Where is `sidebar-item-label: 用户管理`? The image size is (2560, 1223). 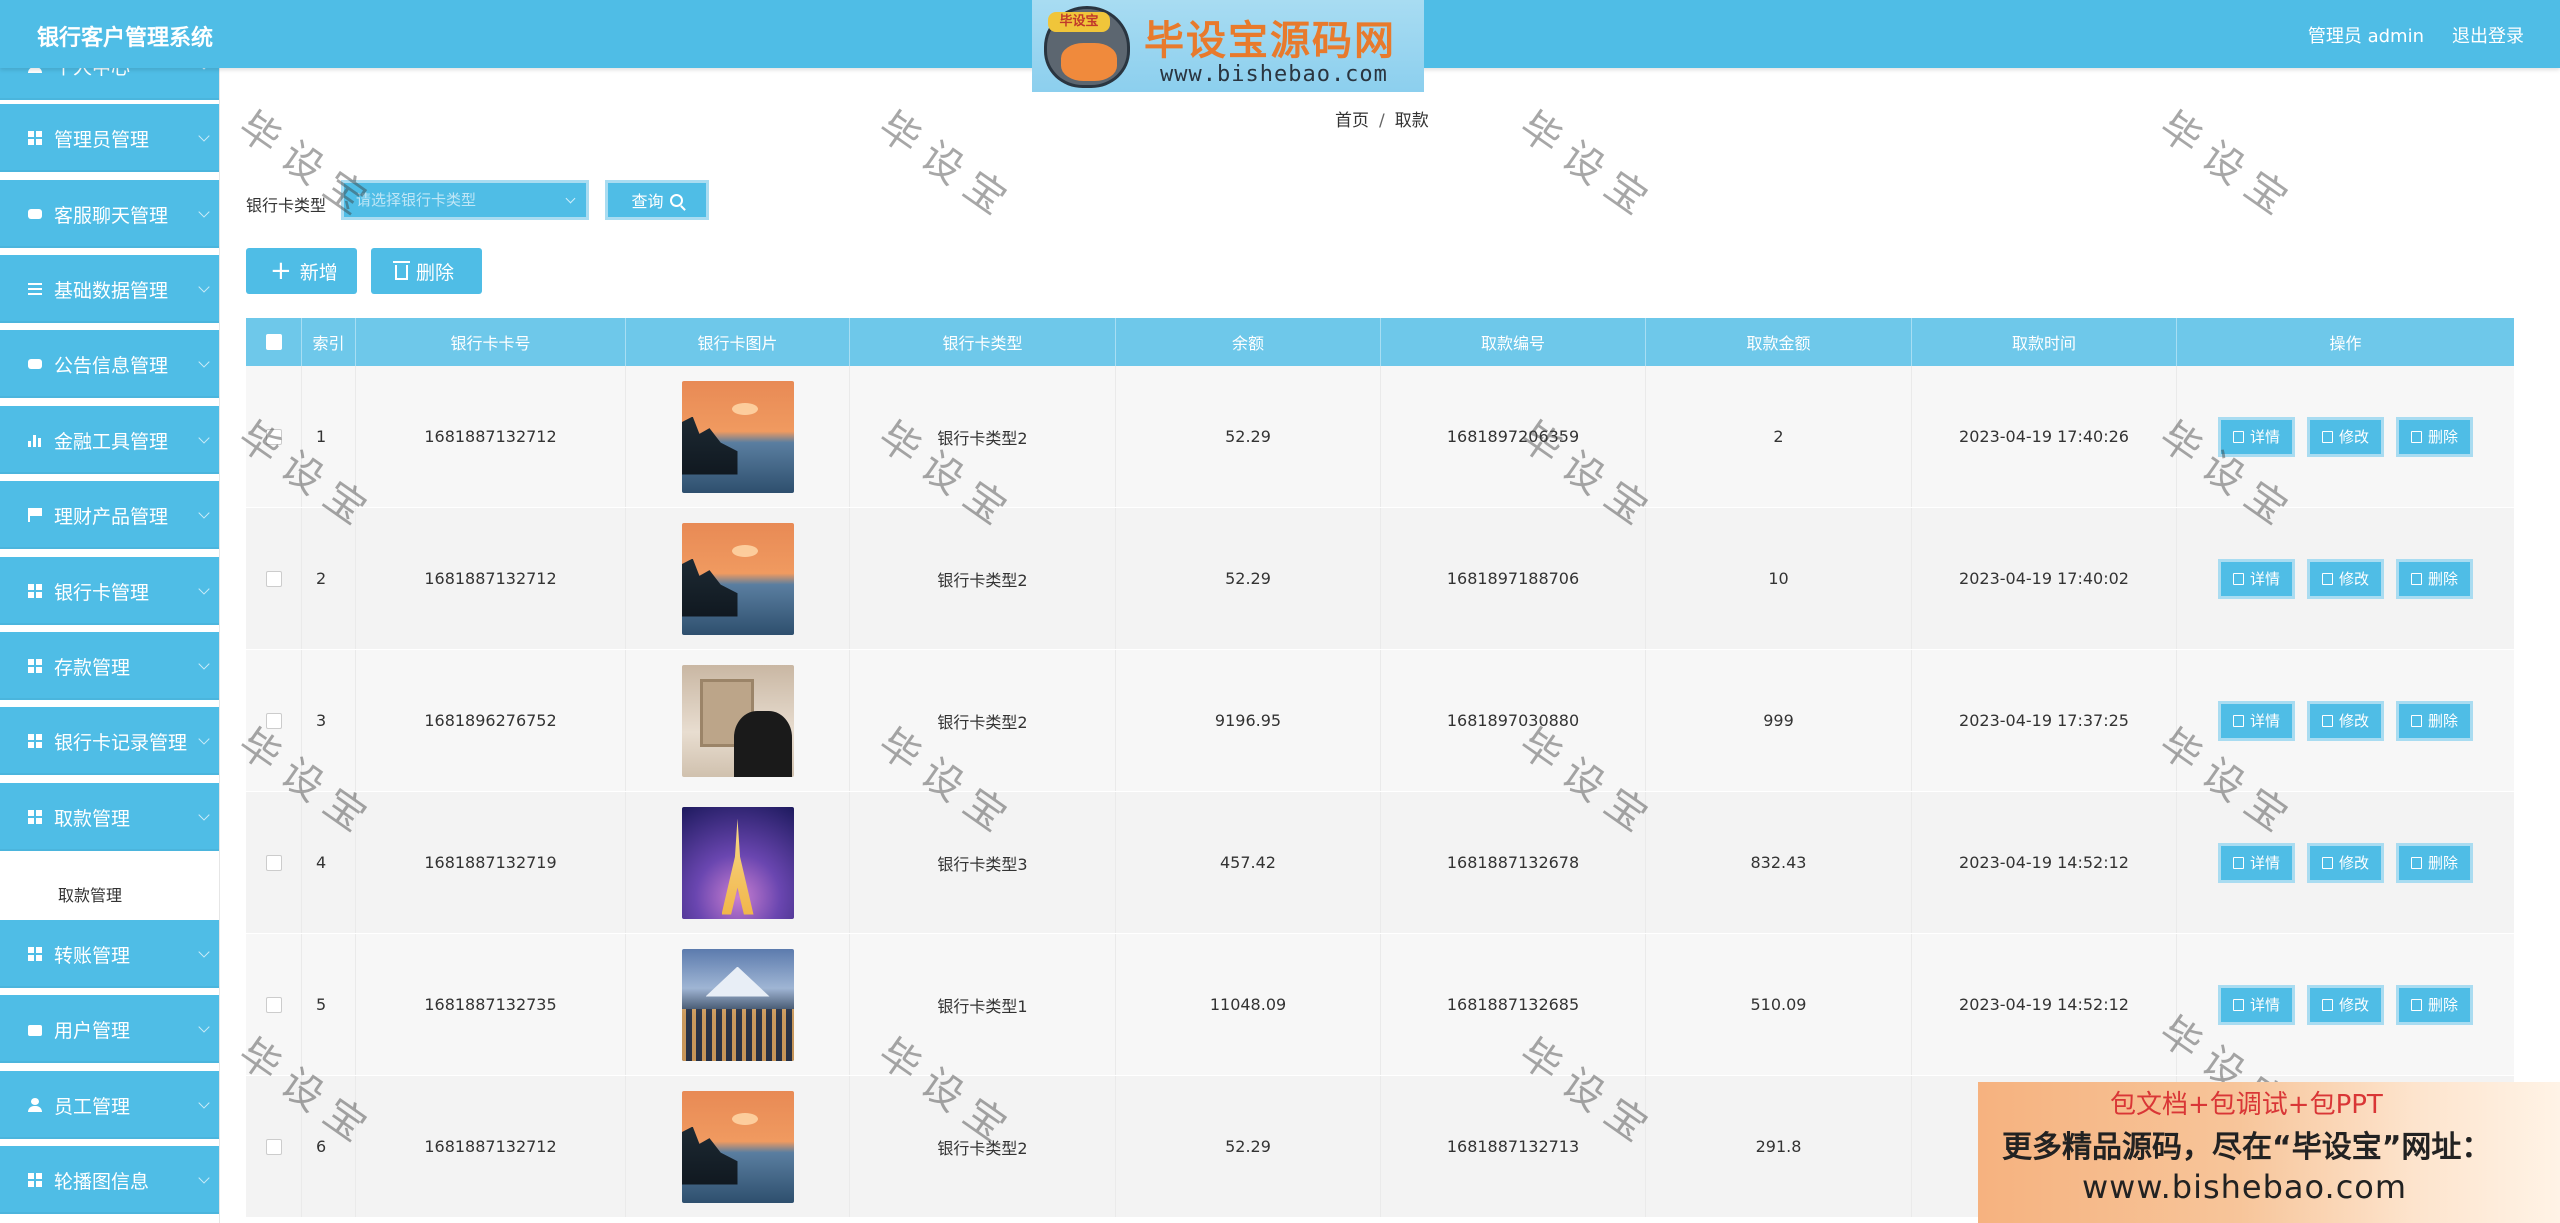
sidebar-item-label: 用户管理 is located at coordinates (92, 1030).